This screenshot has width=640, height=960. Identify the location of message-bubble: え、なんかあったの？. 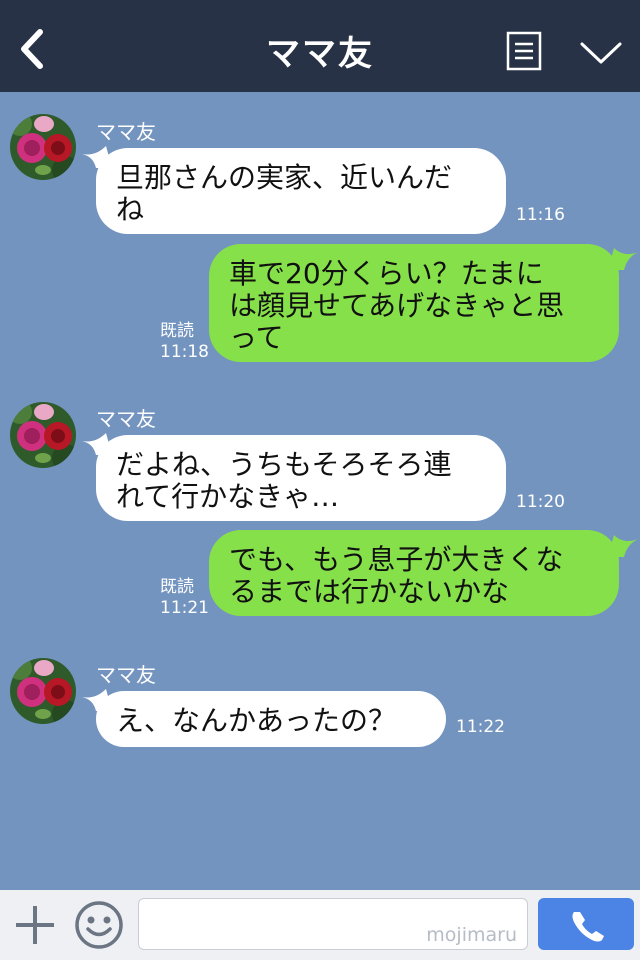
(271, 719).